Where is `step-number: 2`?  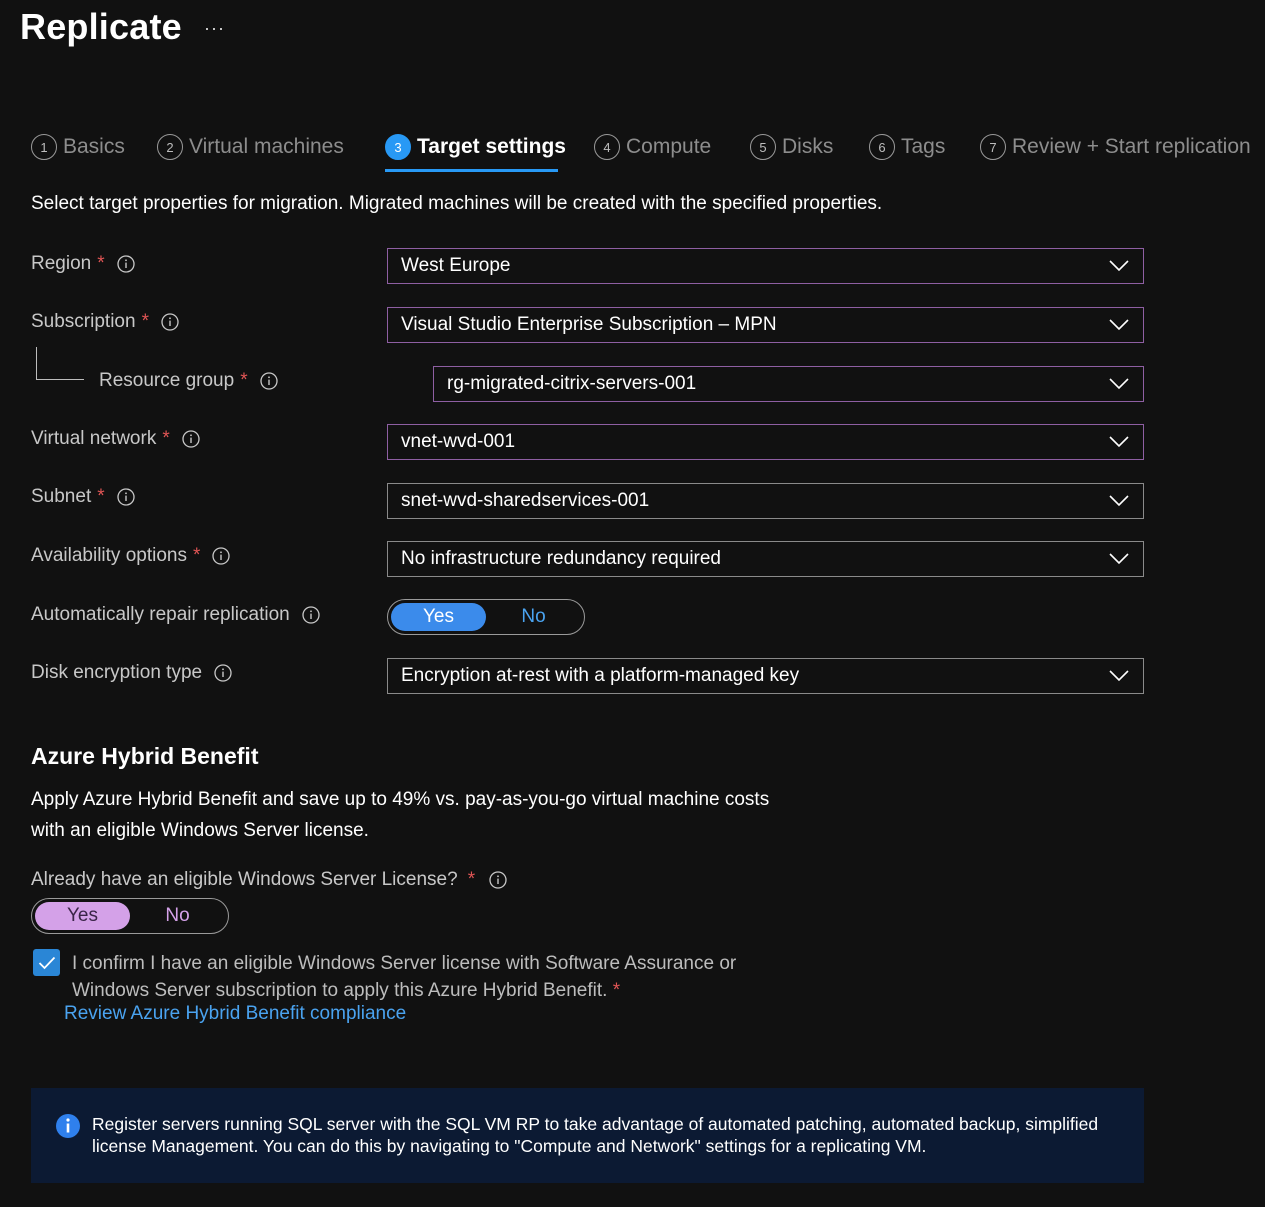 step-number: 2 is located at coordinates (170, 147).